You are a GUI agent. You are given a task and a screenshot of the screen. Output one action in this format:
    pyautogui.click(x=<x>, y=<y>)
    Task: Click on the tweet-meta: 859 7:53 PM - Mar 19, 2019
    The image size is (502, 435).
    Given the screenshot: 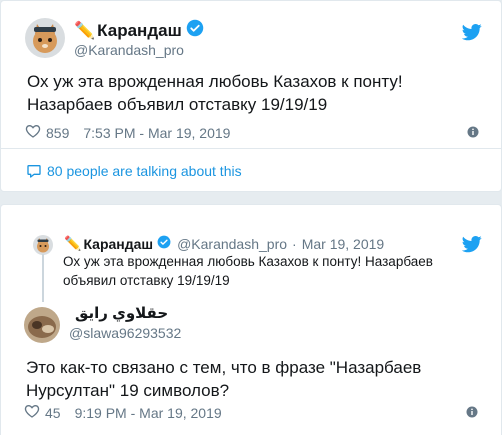 What is the action you would take?
    pyautogui.click(x=127, y=132)
    